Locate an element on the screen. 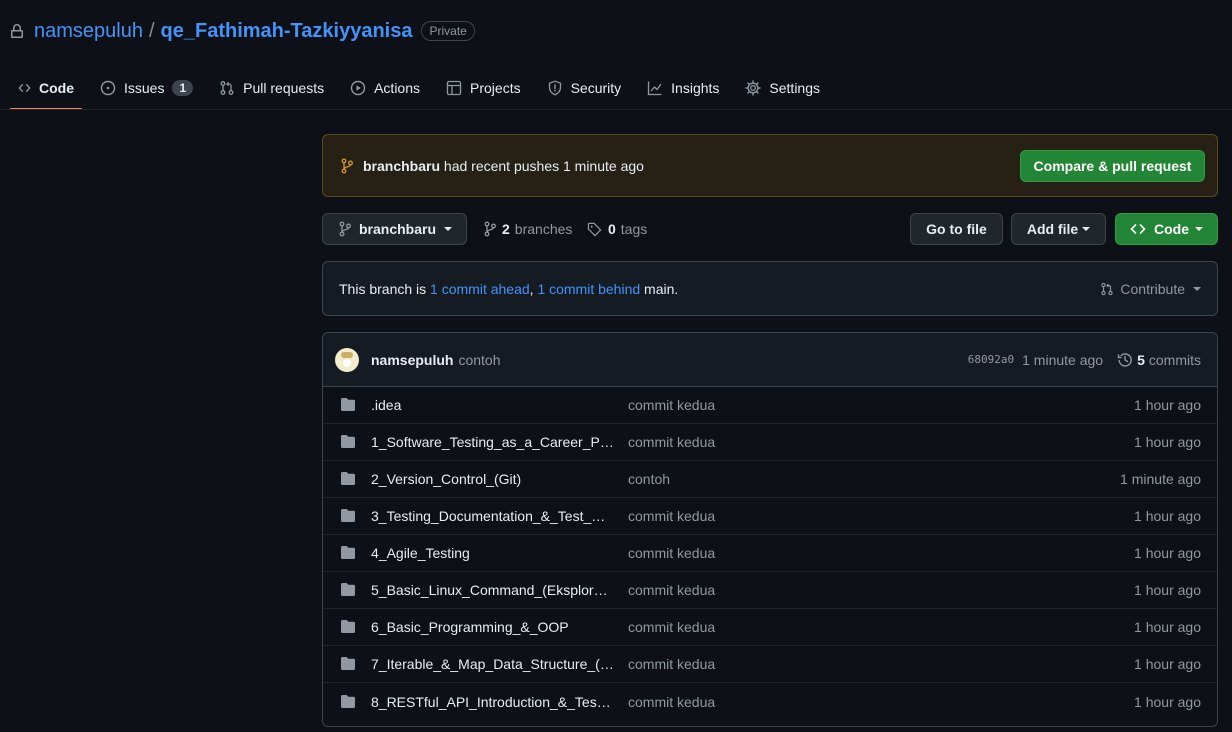  gear-icon is located at coordinates (753, 88).